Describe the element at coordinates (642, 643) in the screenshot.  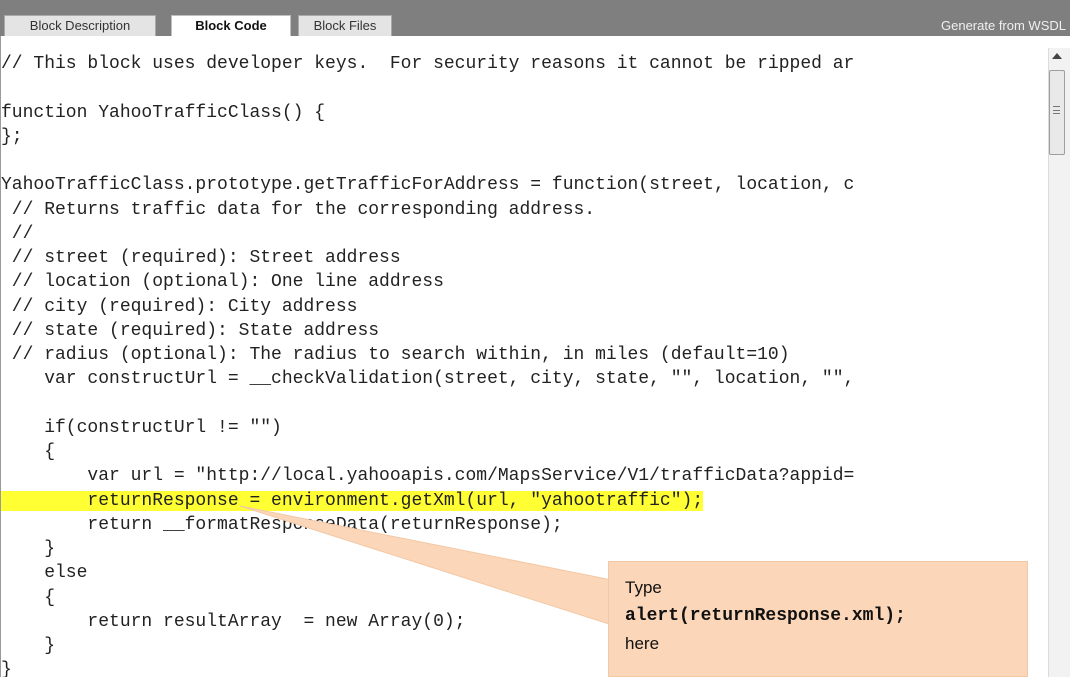
I see `callout-line-3: here` at that location.